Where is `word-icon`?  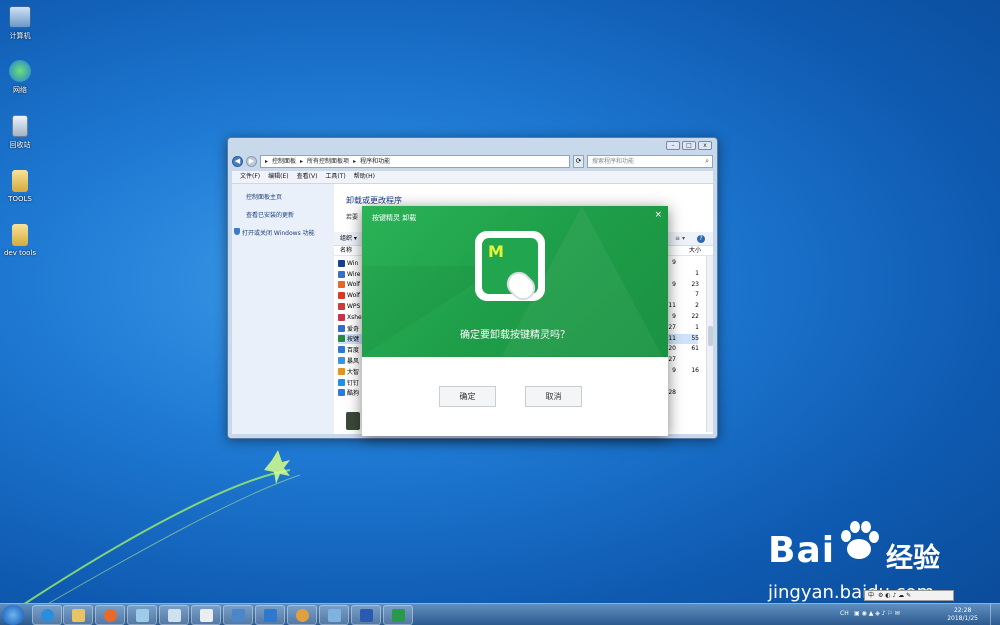
word-icon is located at coordinates (366, 615).